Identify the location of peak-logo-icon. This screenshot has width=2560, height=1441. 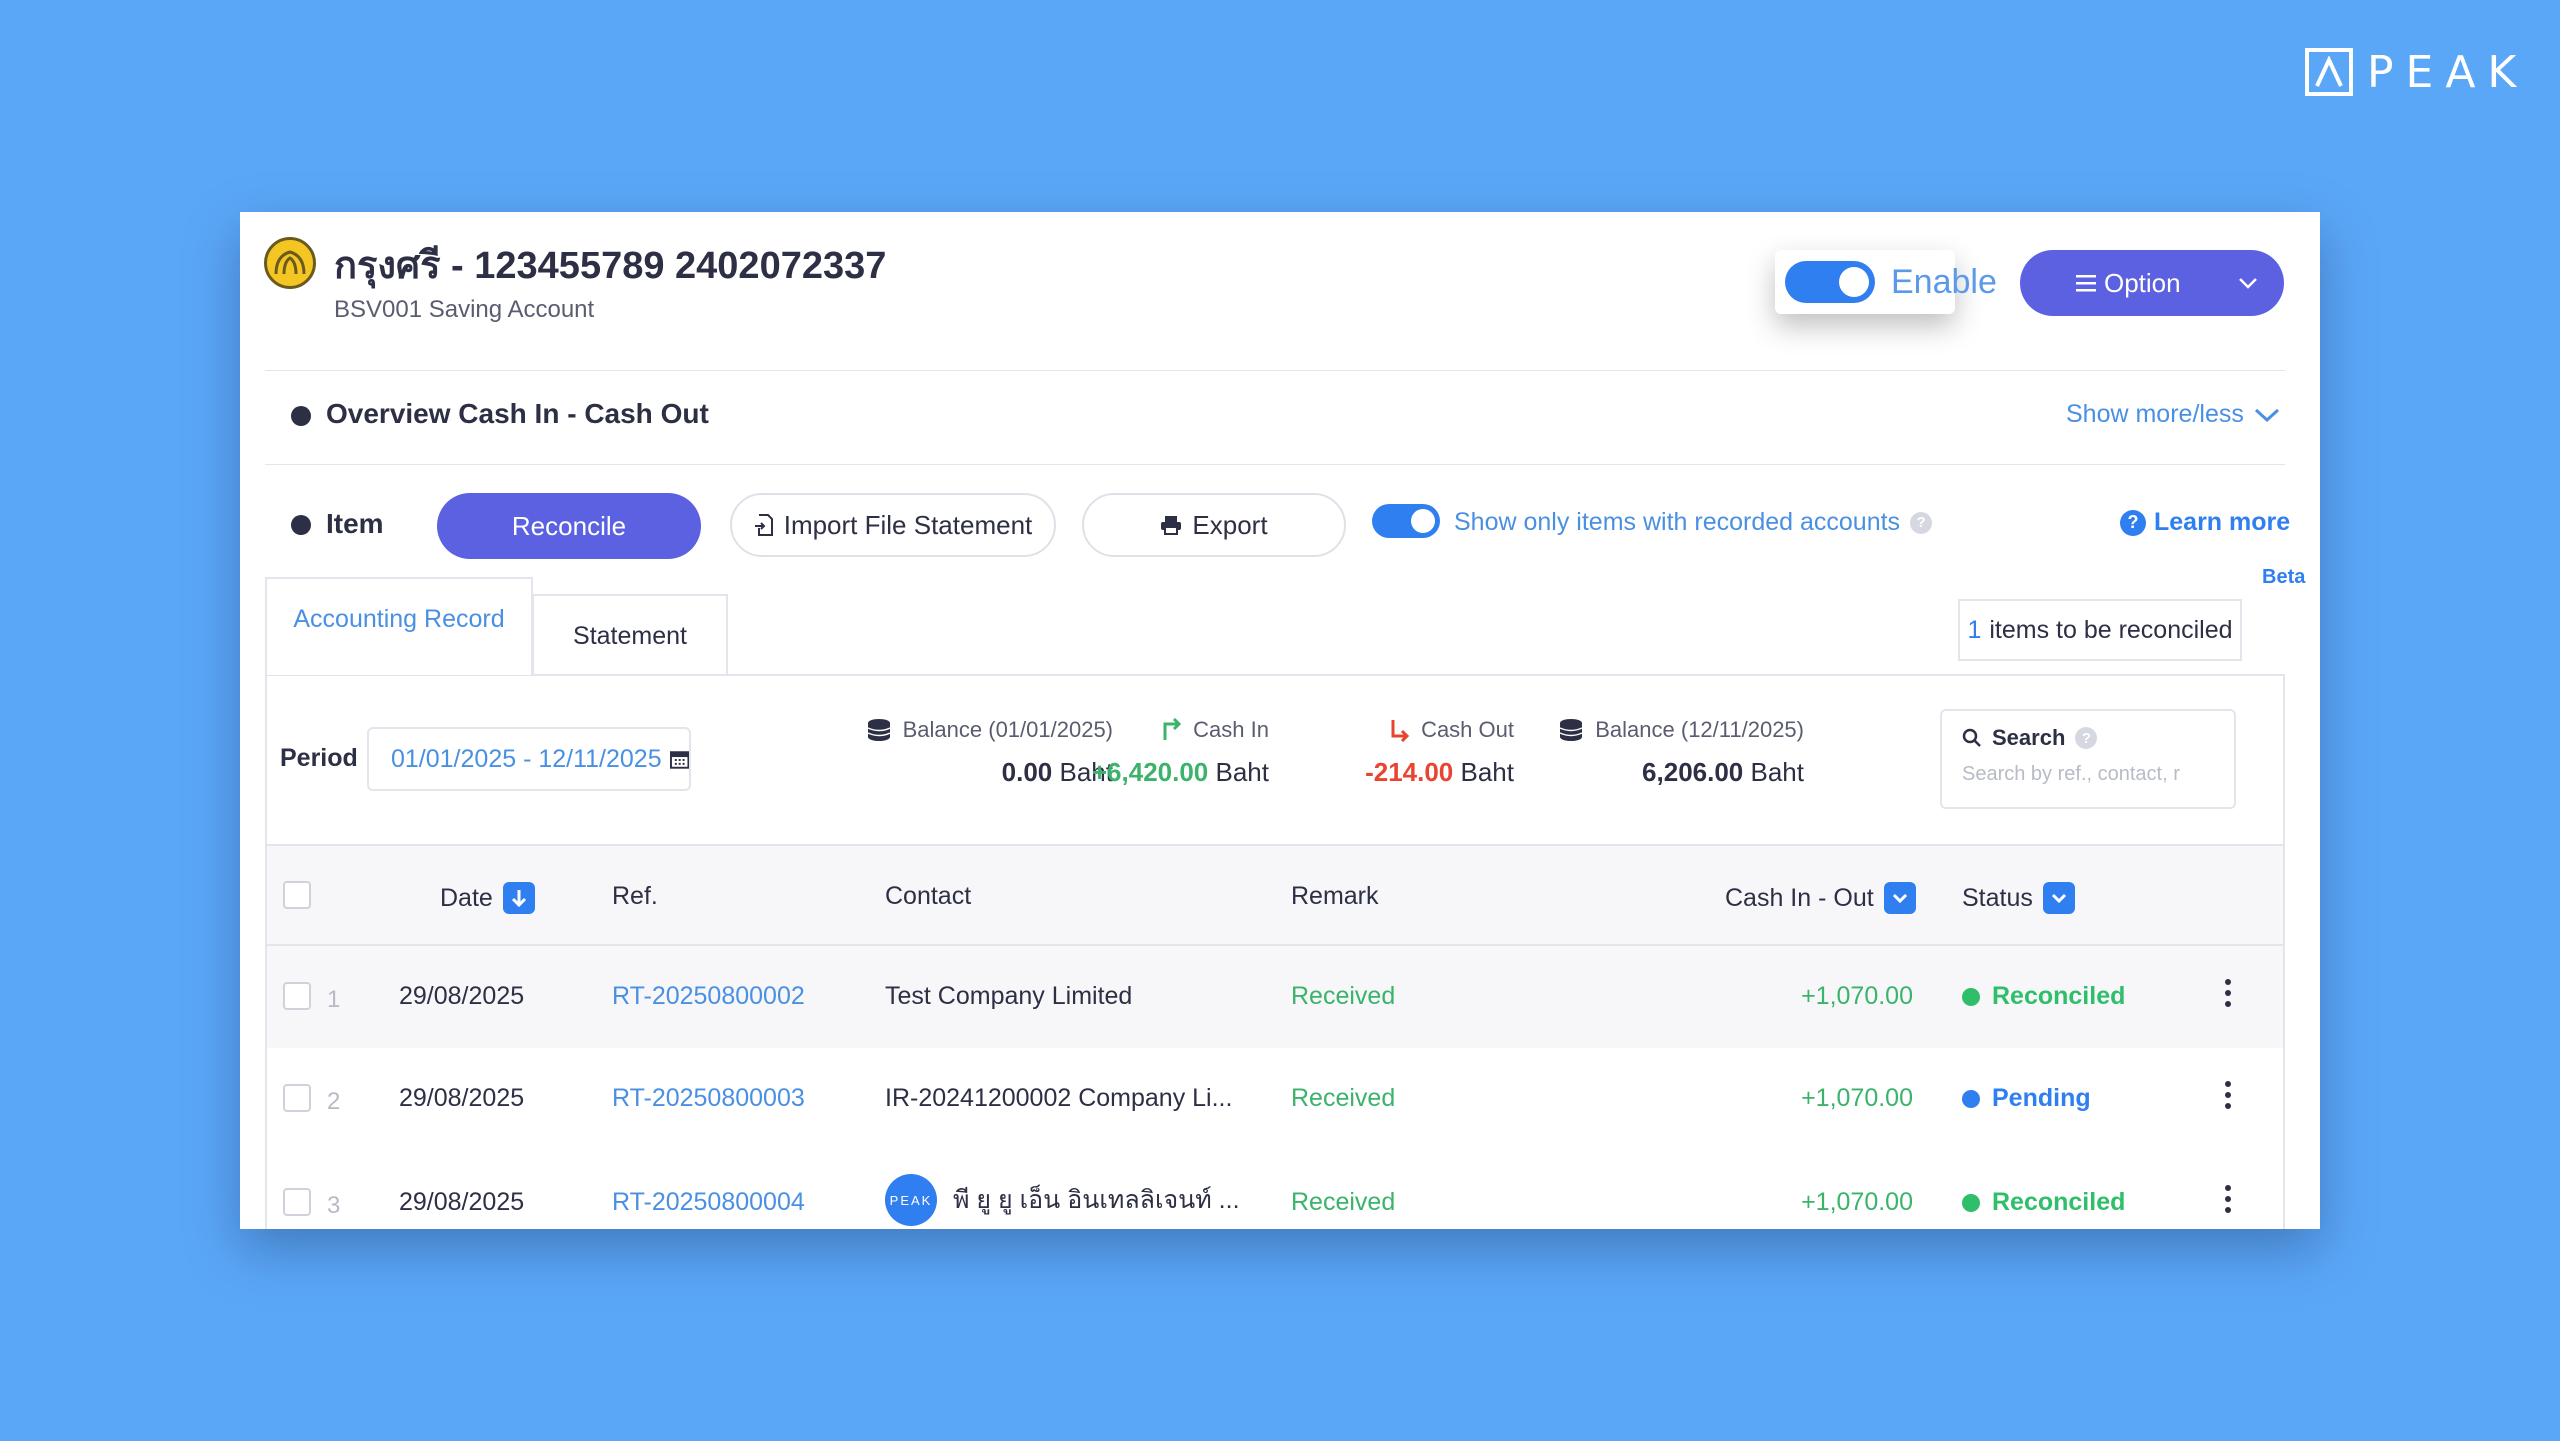
(2329, 72).